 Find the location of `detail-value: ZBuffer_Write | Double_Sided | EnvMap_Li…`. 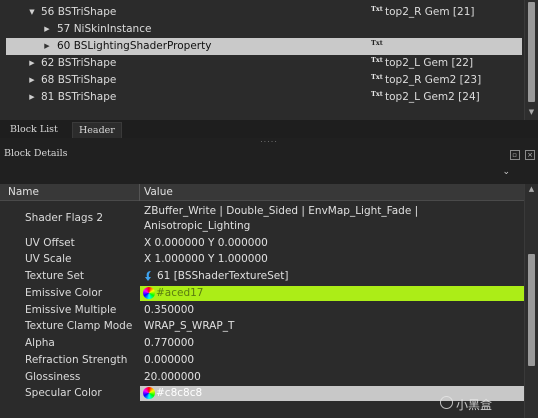

detail-value: ZBuffer_Write | Double_Sided | EnvMap_Li… is located at coordinates (332, 219).